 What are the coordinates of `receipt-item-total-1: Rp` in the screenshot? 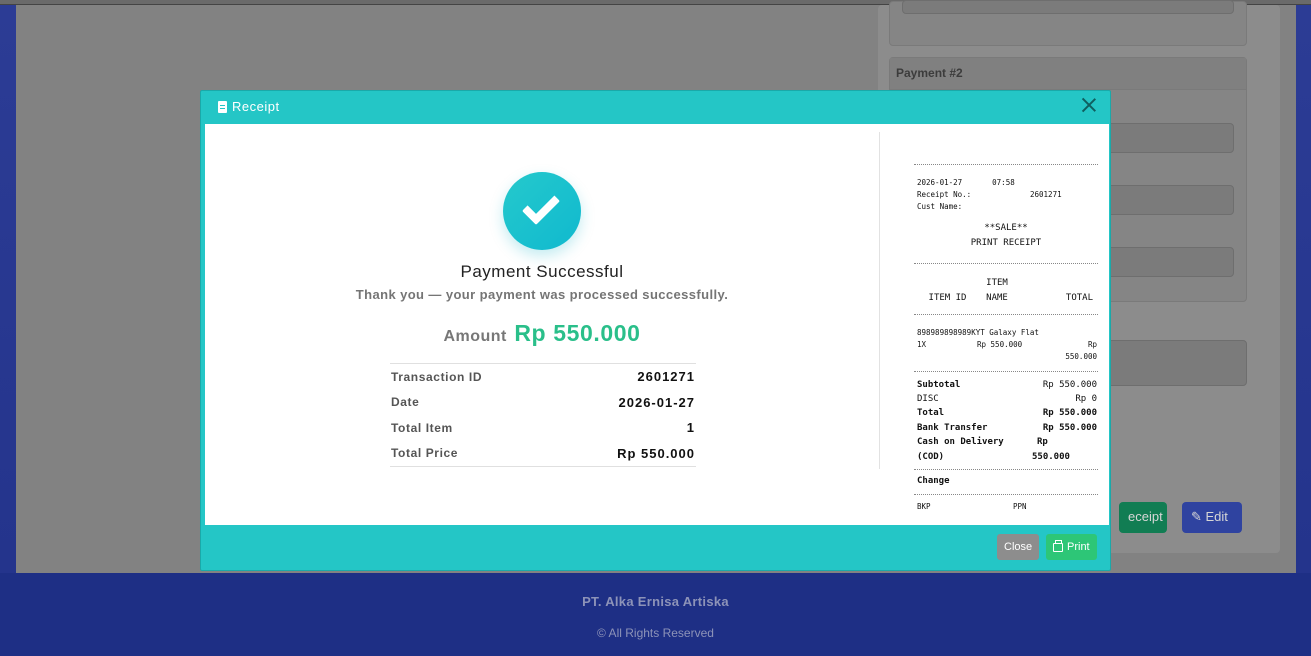 It's located at (1092, 344).